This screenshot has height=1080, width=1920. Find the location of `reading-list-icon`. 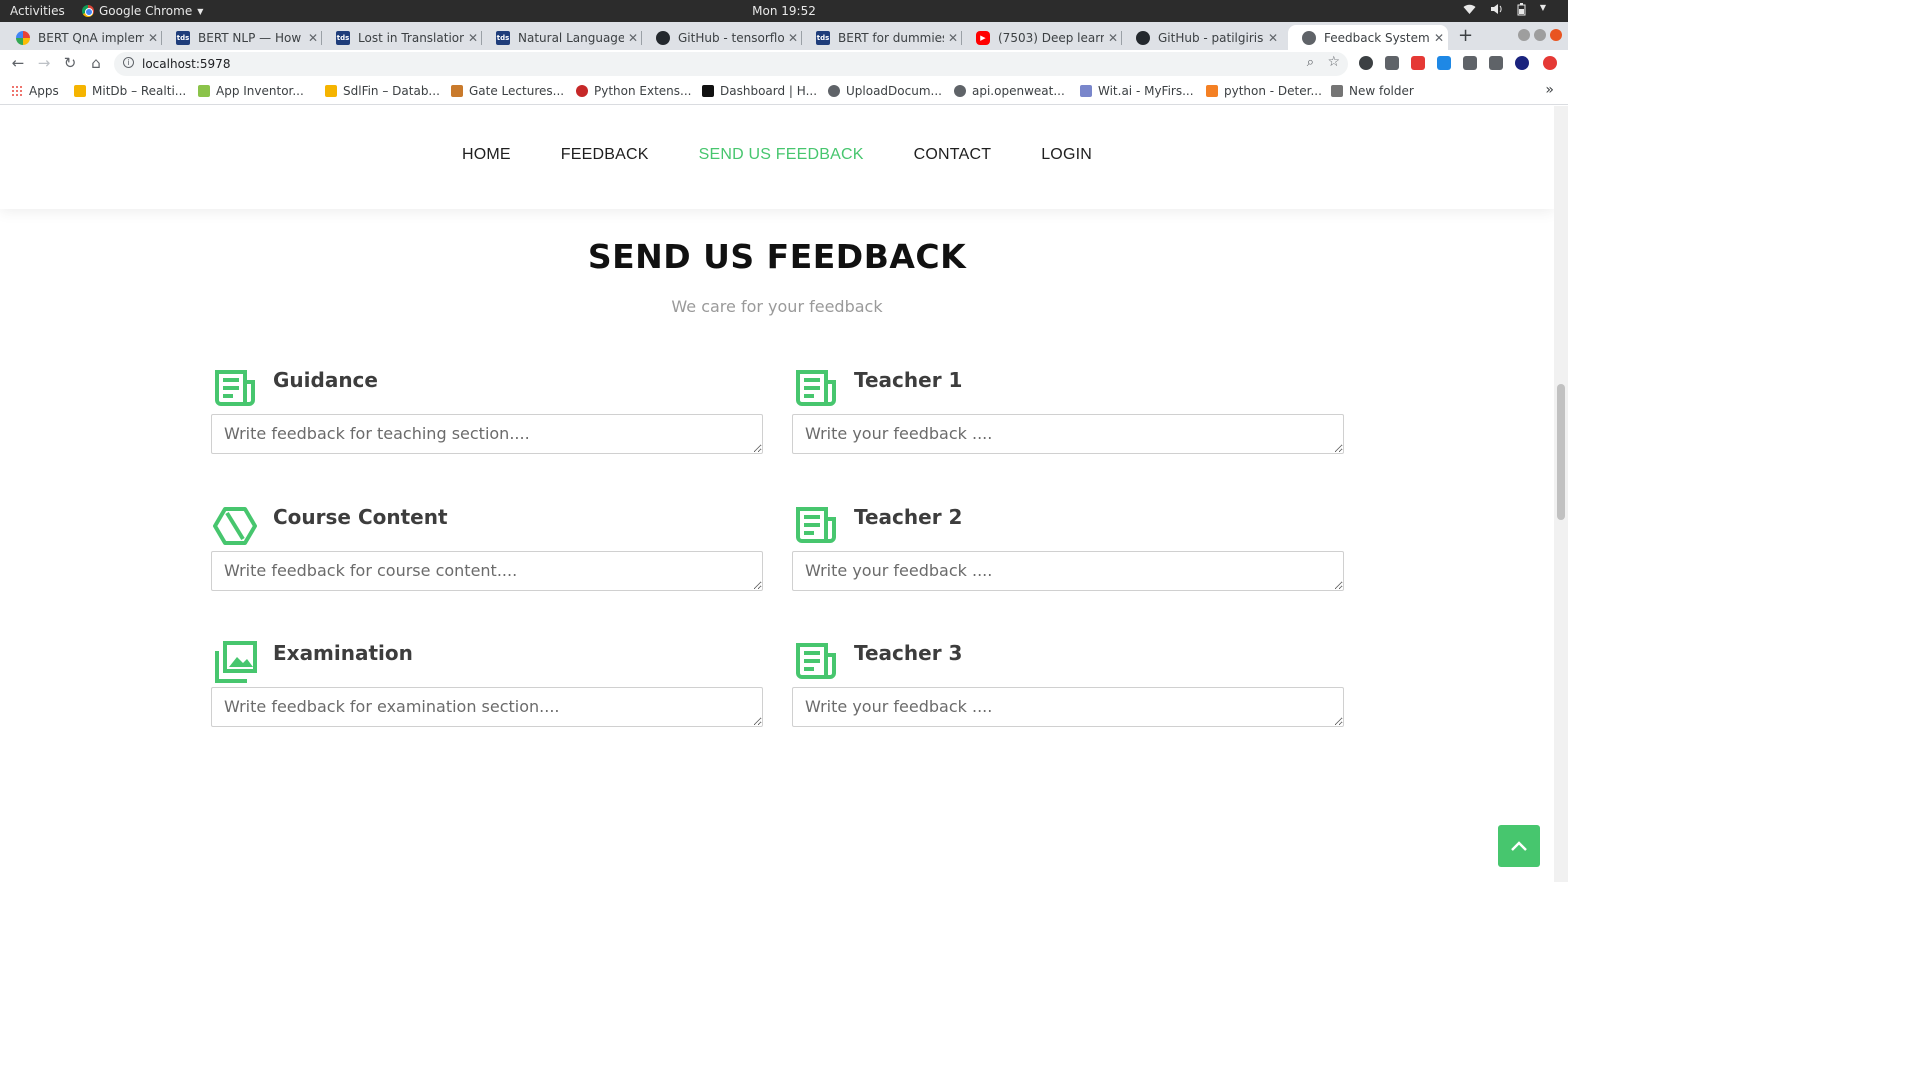

reading-list-icon is located at coordinates (1496, 63).